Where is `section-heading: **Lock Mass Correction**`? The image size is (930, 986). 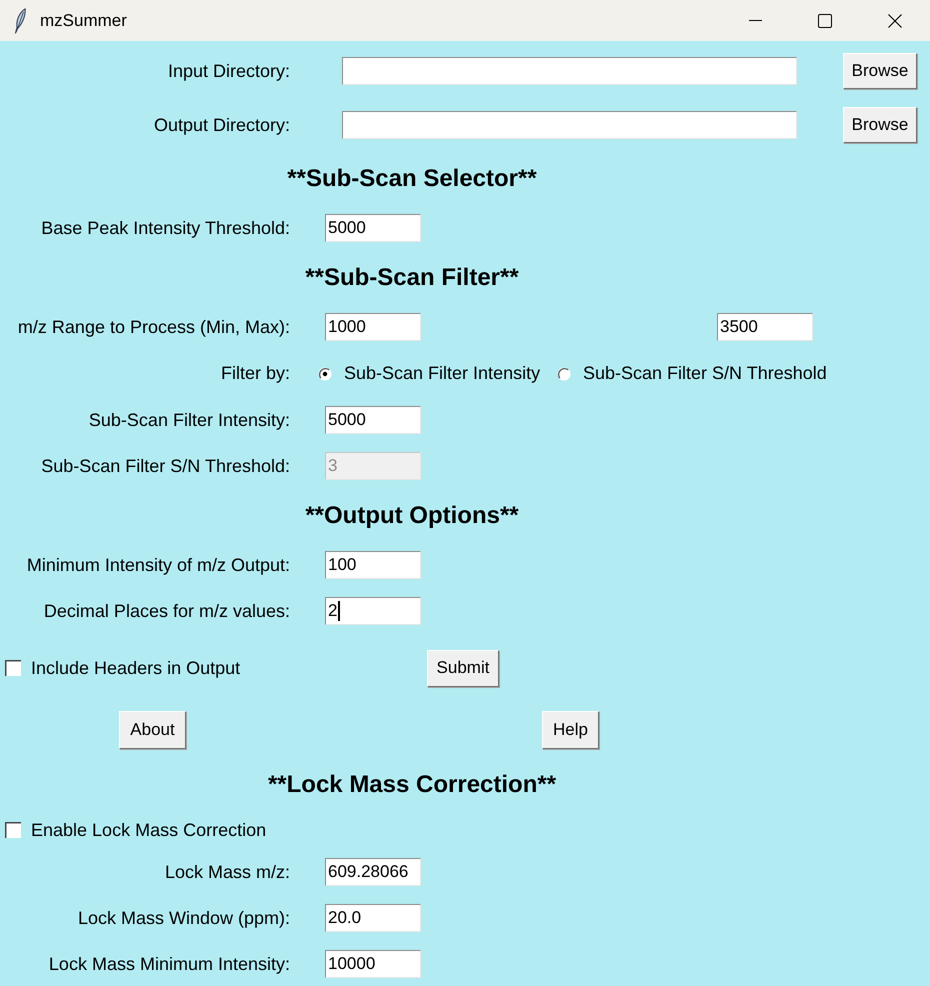 section-heading: **Lock Mass Correction** is located at coordinates (412, 784).